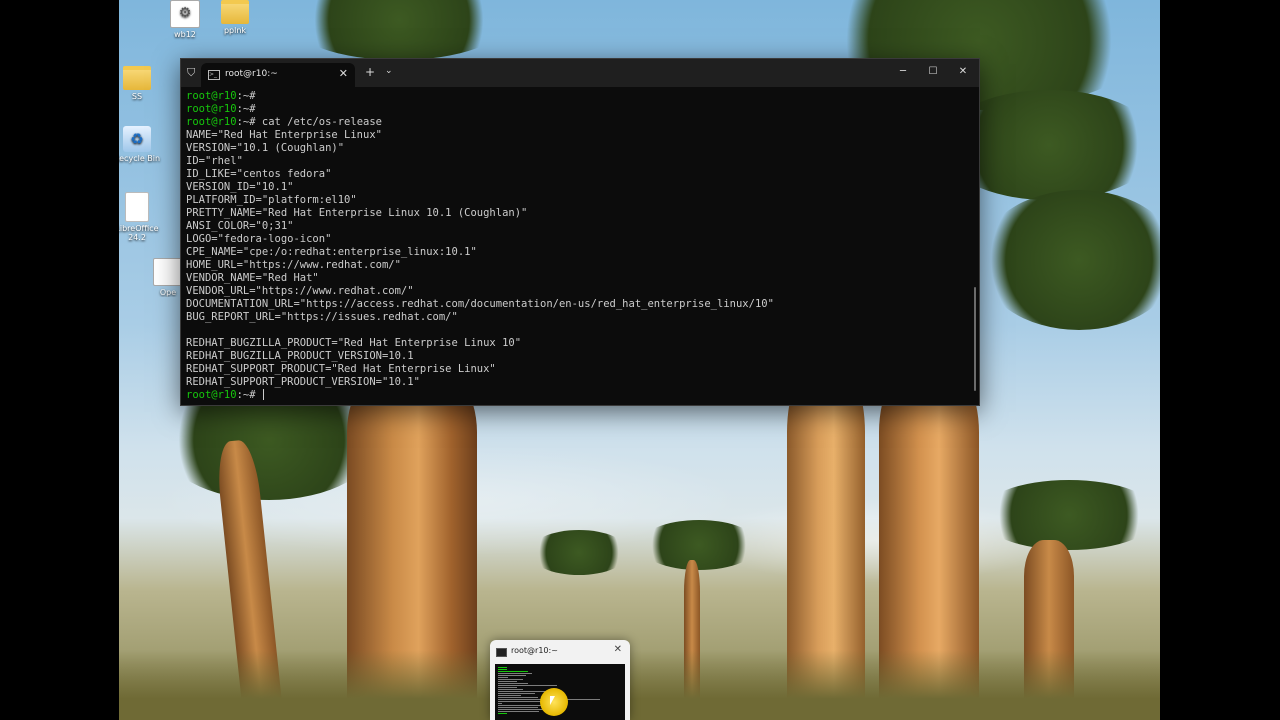  I want to click on desktop-icon-recycle-bin: ♻ Recycle Bin, so click(143, 144).